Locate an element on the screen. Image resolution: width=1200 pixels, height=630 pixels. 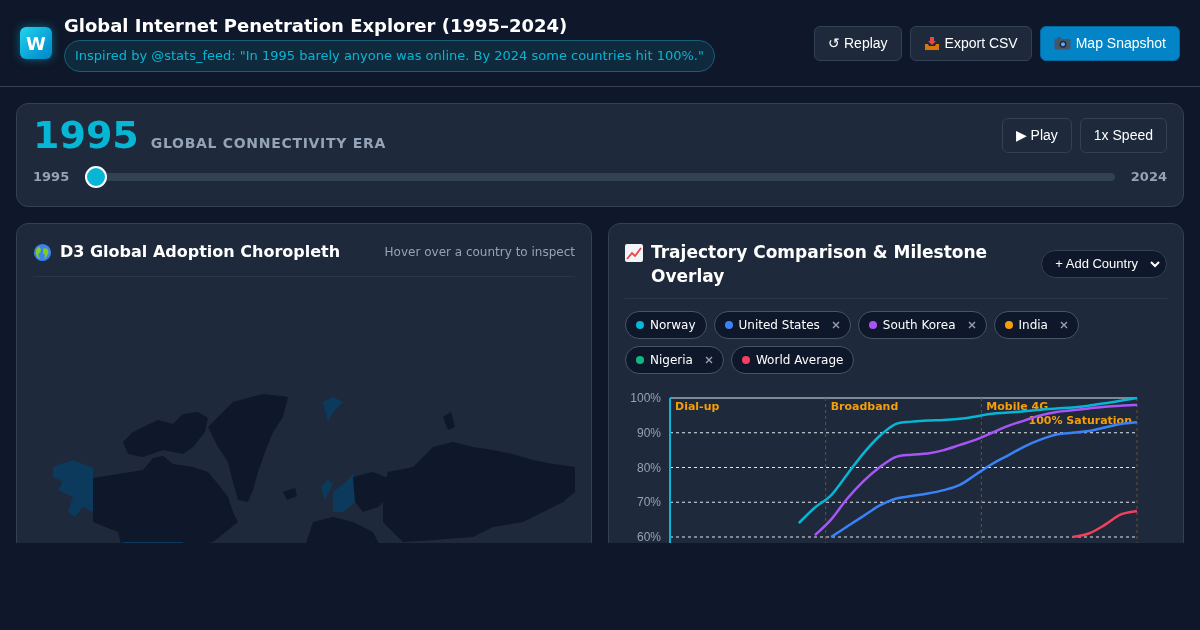
end-year-label: 2024 is located at coordinates (1148, 177).